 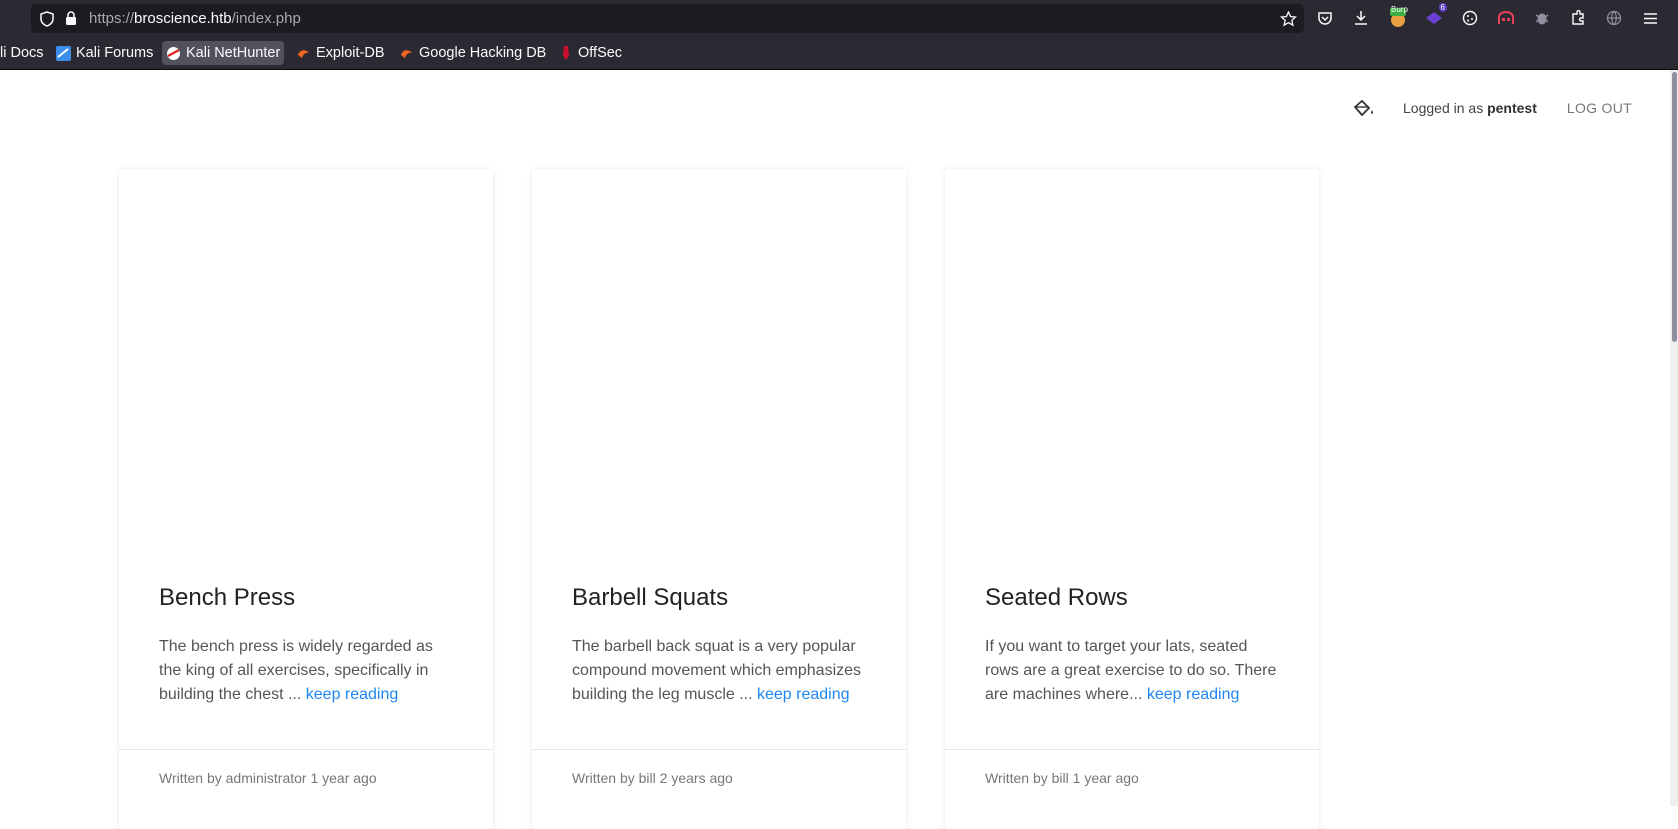 What do you see at coordinates (1650, 18) in the screenshot?
I see `hamburger-menu-icon` at bounding box center [1650, 18].